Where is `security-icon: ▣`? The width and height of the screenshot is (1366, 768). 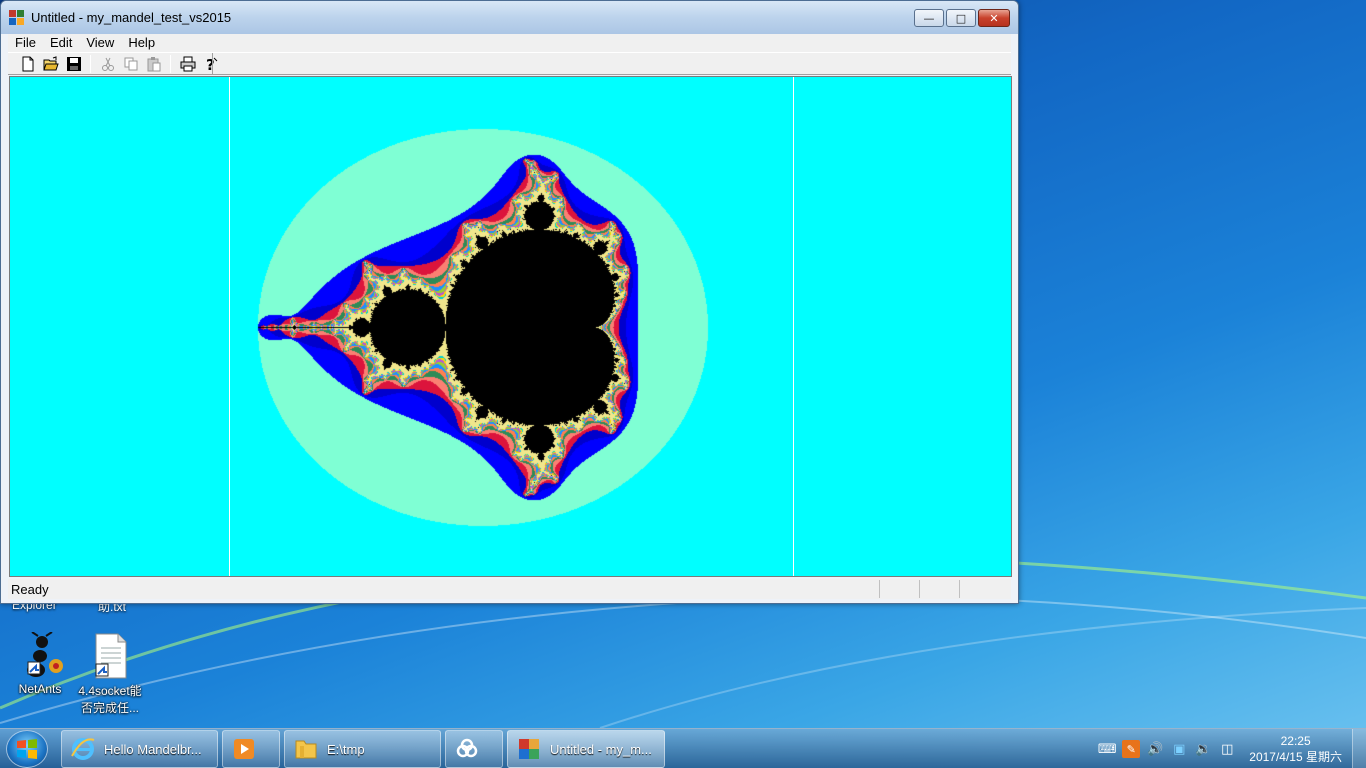 security-icon: ▣ is located at coordinates (1179, 749).